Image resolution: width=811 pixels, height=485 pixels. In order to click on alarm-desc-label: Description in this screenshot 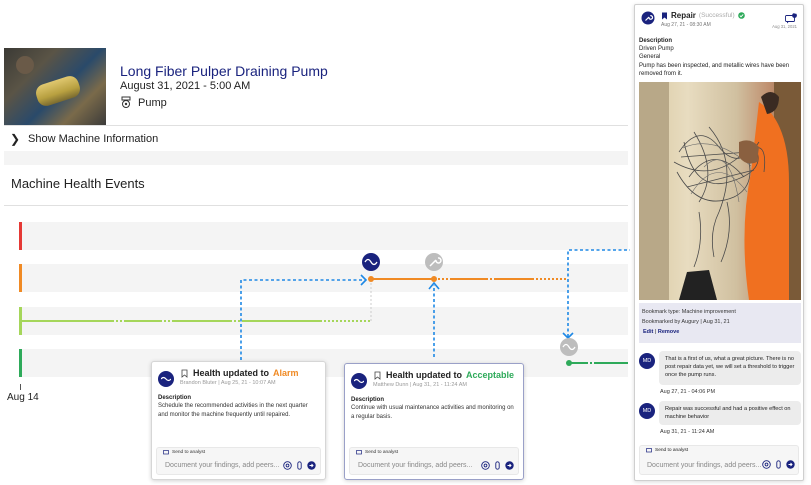, I will do `click(175, 398)`.